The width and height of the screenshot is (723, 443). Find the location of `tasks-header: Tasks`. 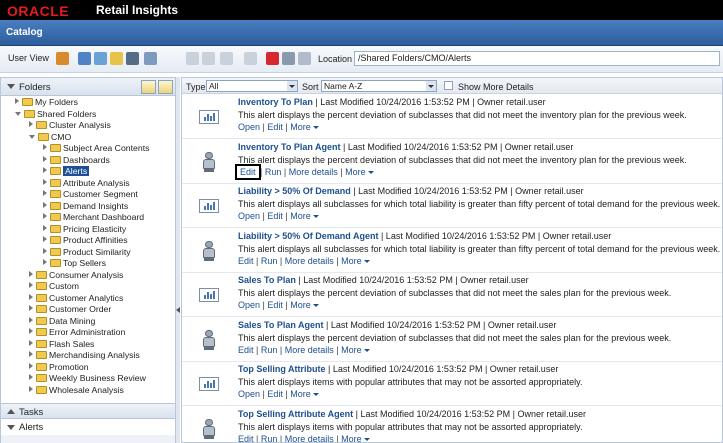

tasks-header: Tasks is located at coordinates (88, 411).